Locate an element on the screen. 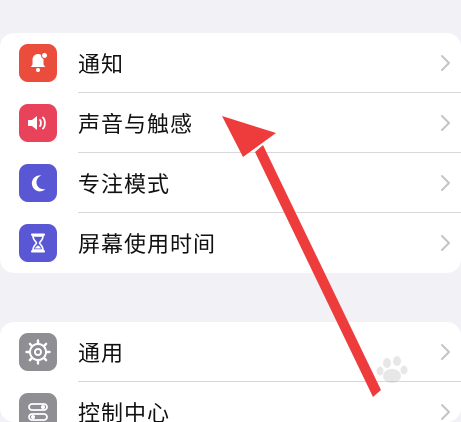 The height and width of the screenshot is (422, 461). settings-row-label: 专注模式 is located at coordinates (124, 185).